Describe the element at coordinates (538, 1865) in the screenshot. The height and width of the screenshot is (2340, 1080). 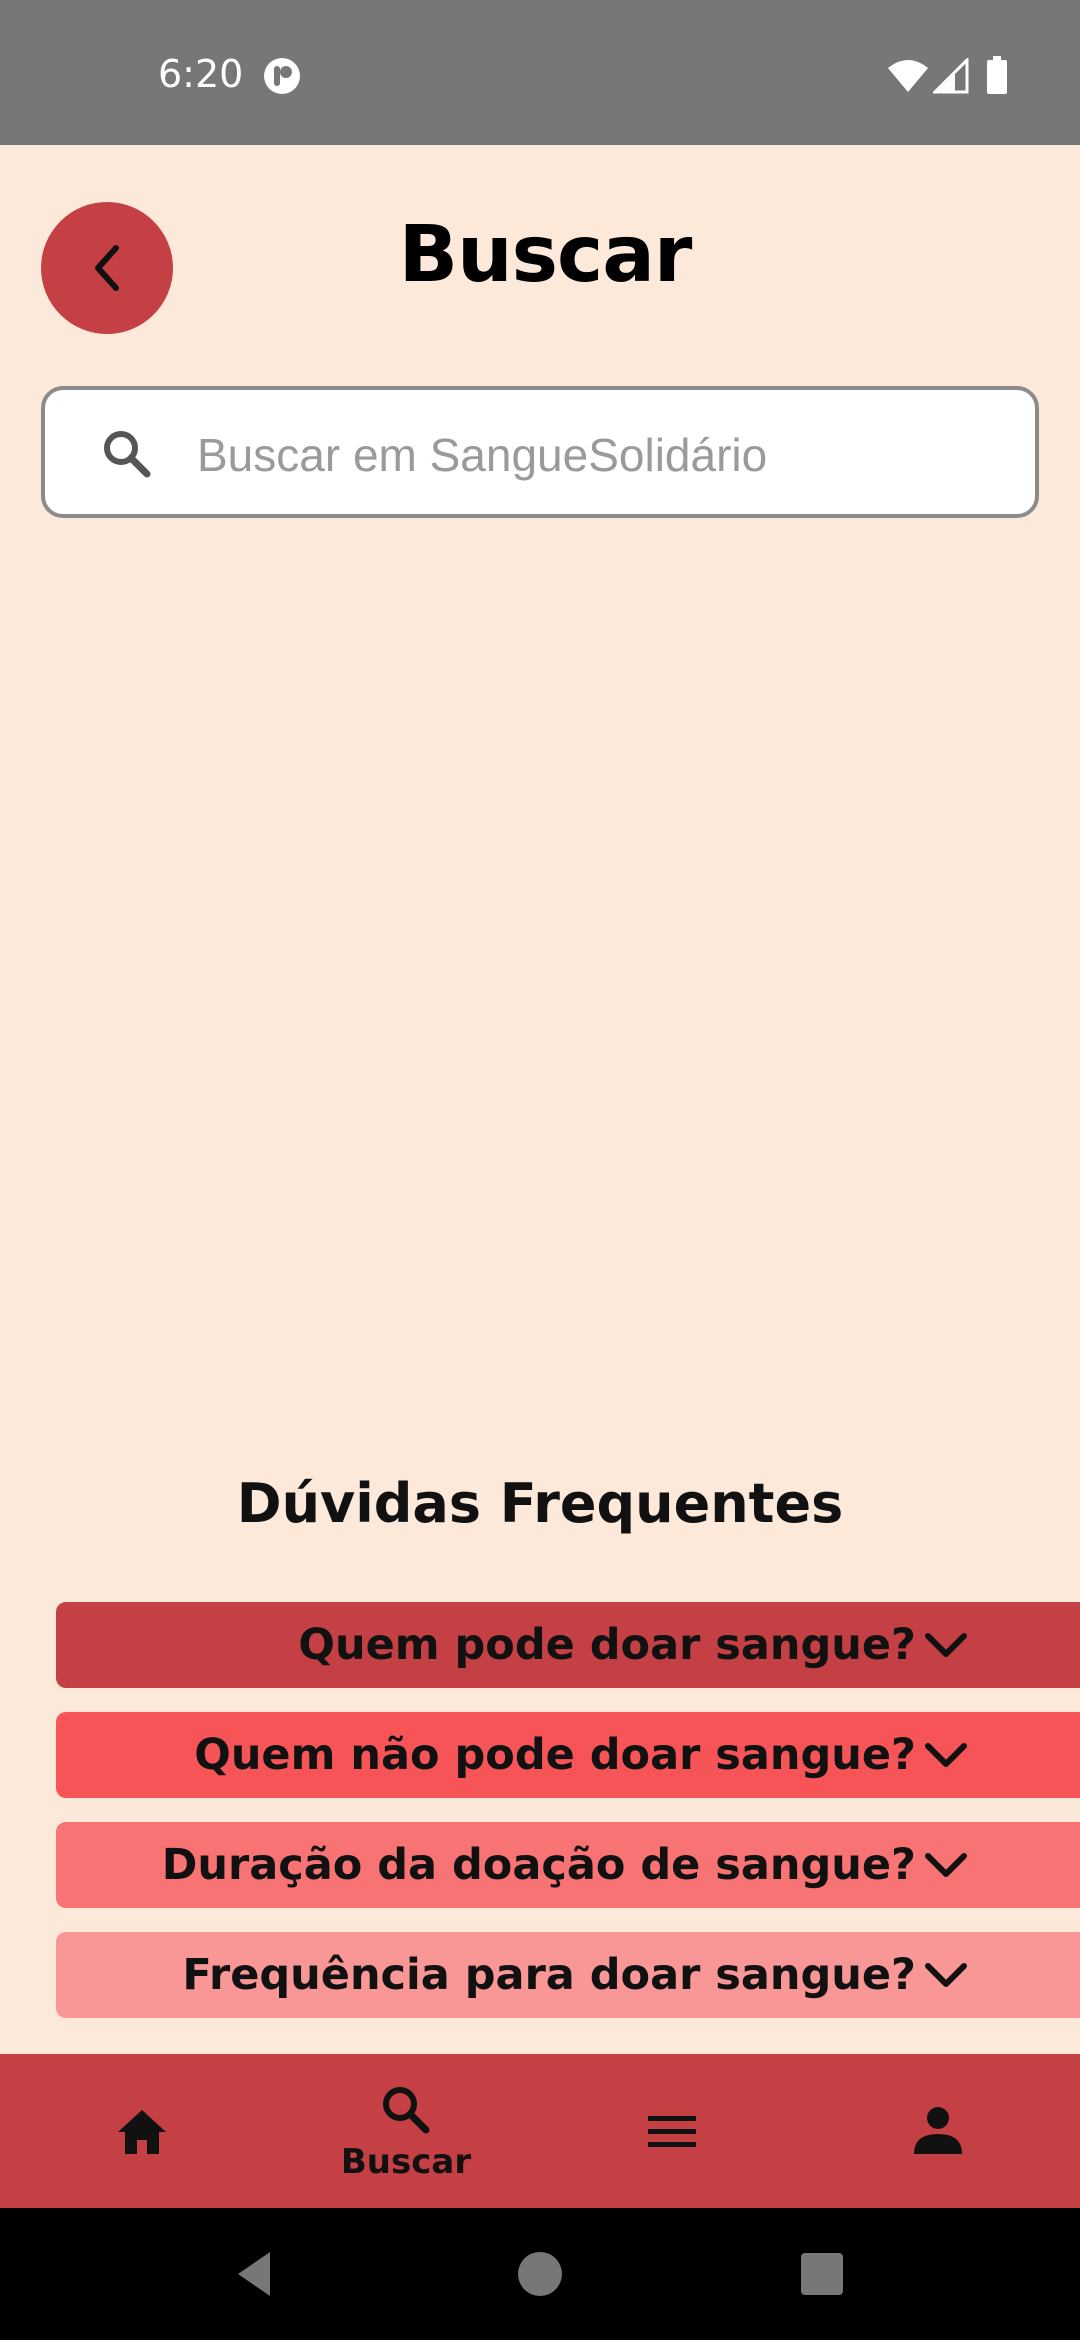
I see `faq-item-label: Duração da doação de sangue?` at that location.